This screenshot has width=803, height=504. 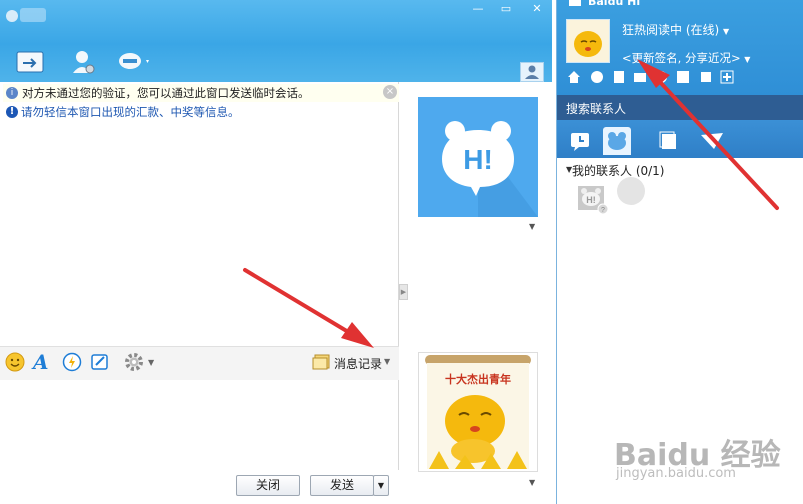 I want to click on app-title: Baidu Hi, so click(x=614, y=4).